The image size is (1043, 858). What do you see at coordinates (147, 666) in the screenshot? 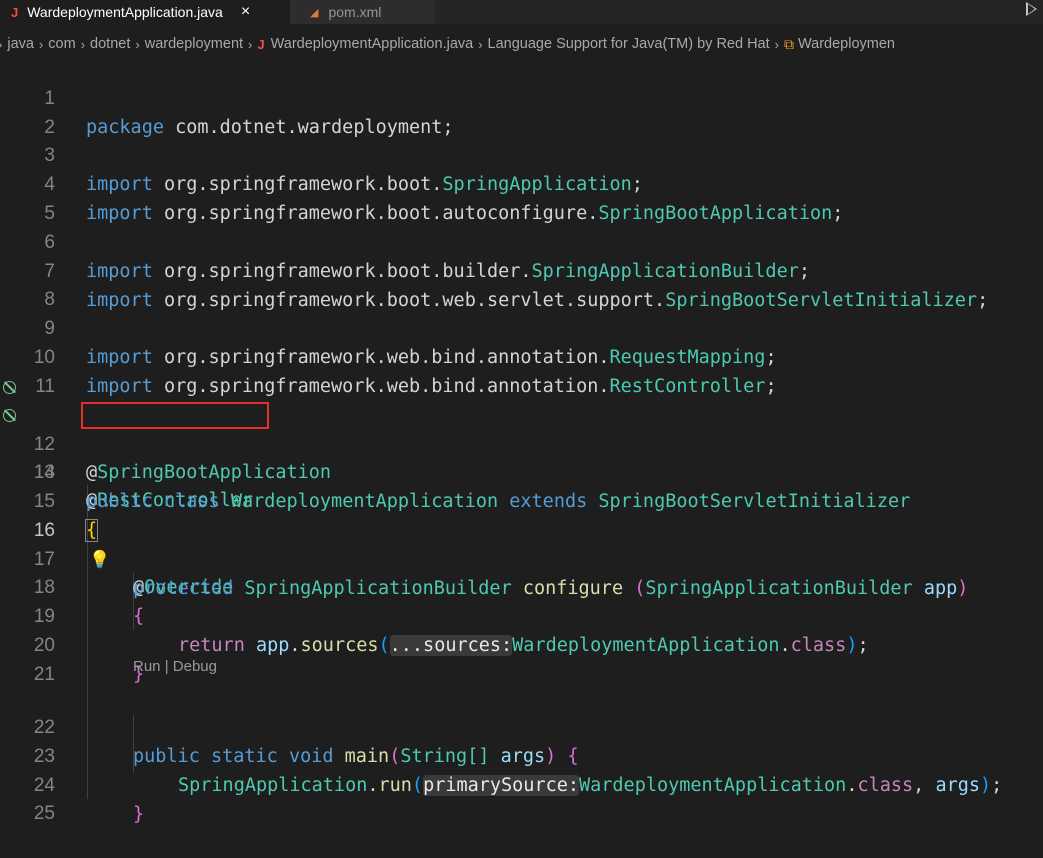
I see `codelens-run: Run` at bounding box center [147, 666].